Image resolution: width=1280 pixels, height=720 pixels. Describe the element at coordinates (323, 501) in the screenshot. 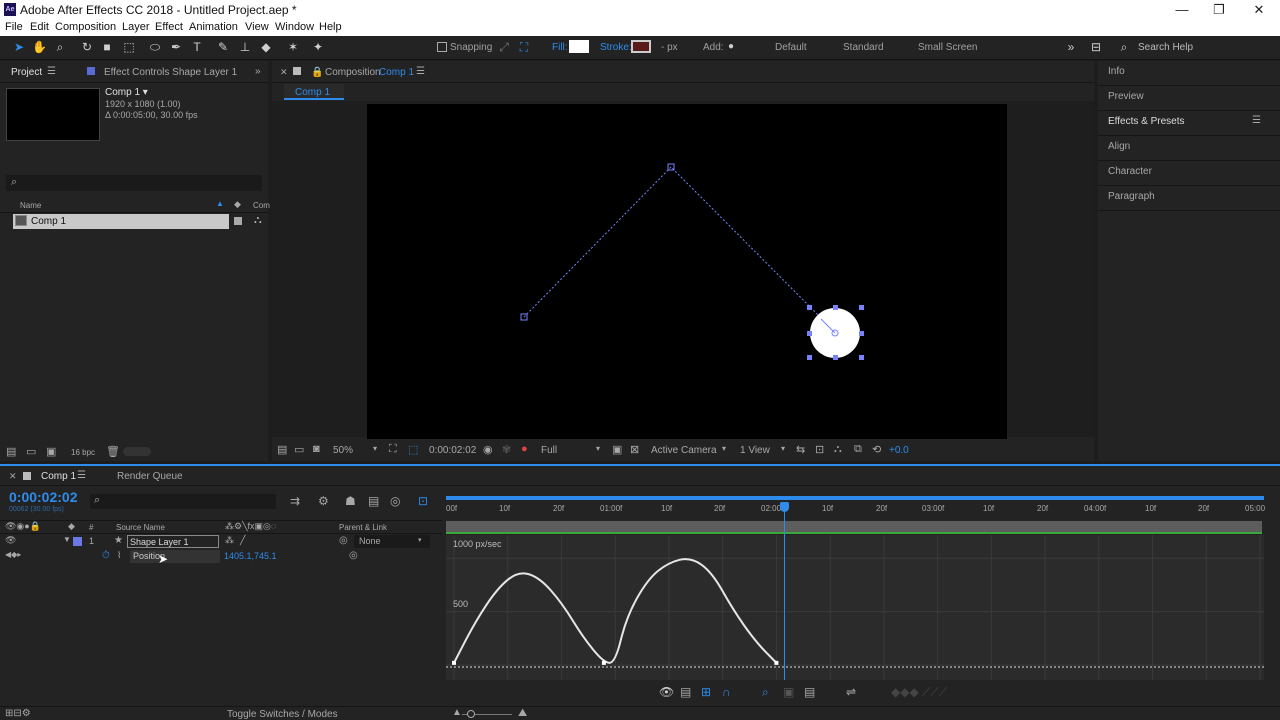

I see `draft-3d-icon: ⚙` at that location.